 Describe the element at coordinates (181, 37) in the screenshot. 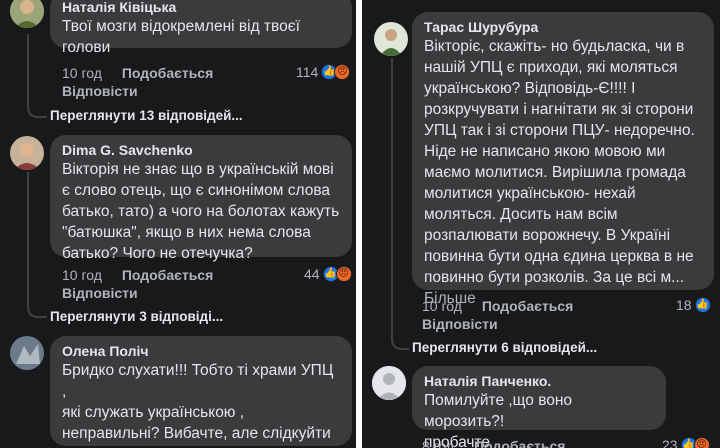

I see `comment-text: Твої мозги відокремлені від твоєї голови` at that location.